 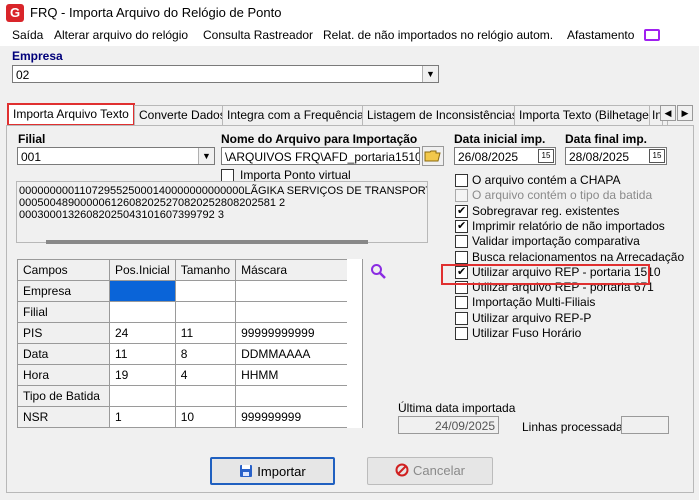 I want to click on grid-cell: Empresa, so click(x=63, y=291).